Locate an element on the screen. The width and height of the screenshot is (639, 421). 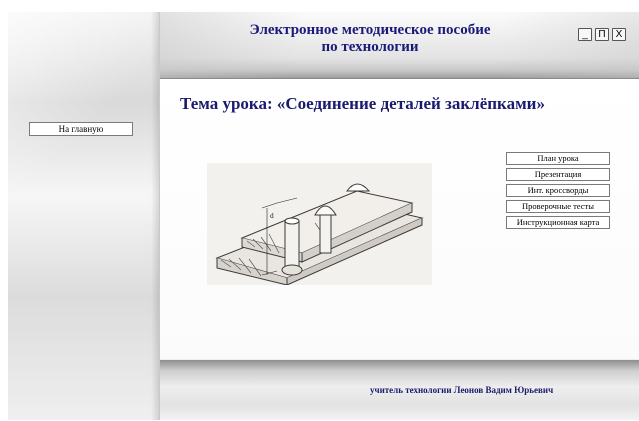
home-button: На главную is located at coordinates (81, 129).